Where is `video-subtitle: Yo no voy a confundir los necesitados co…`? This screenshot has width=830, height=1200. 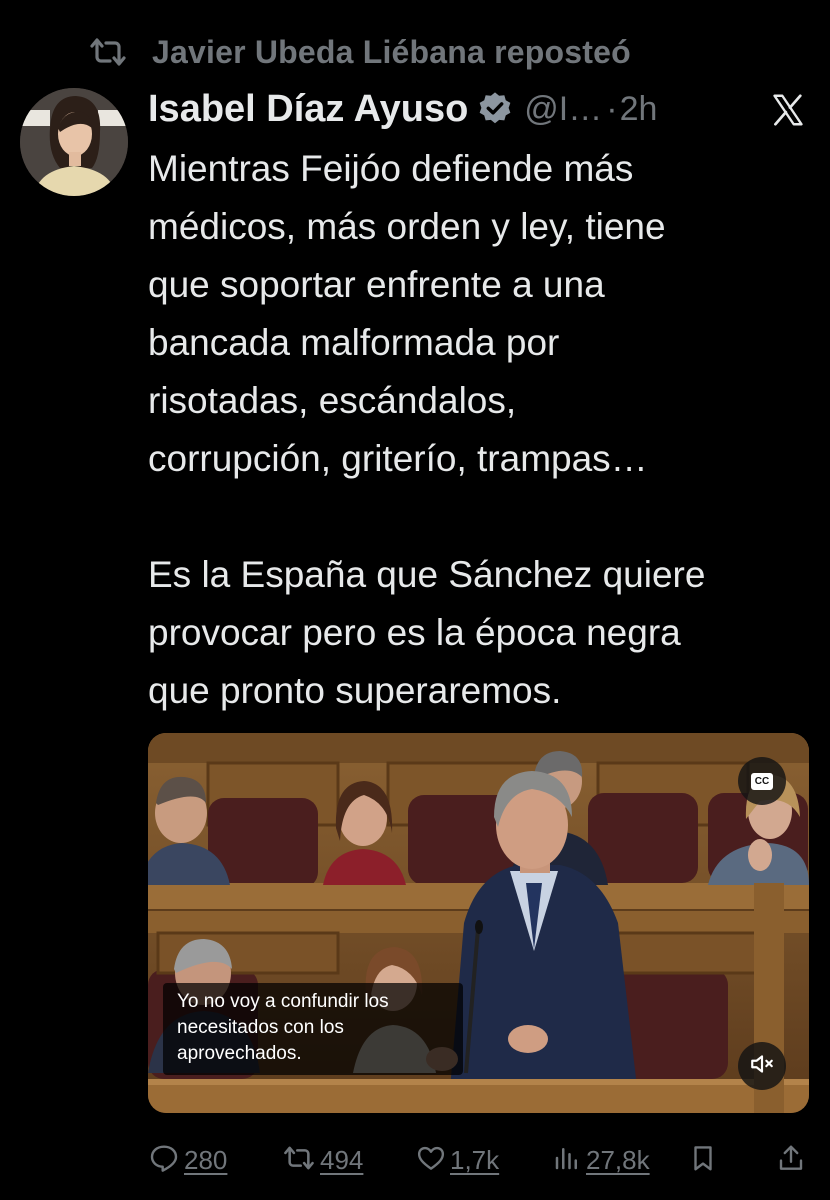 video-subtitle: Yo no voy a confundir los necesitados co… is located at coordinates (313, 1029).